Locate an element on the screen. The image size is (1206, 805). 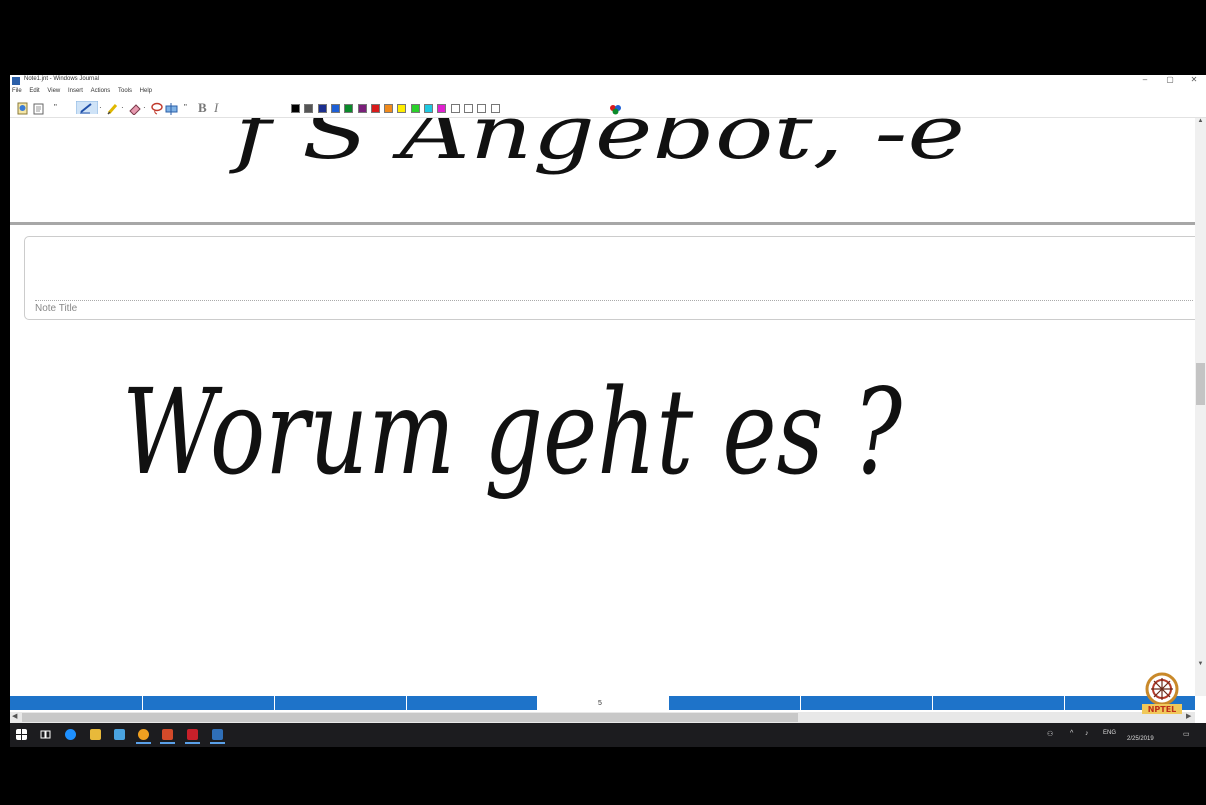
handwriting-current-text: Worum geht es ? is located at coordinates (512, 432).